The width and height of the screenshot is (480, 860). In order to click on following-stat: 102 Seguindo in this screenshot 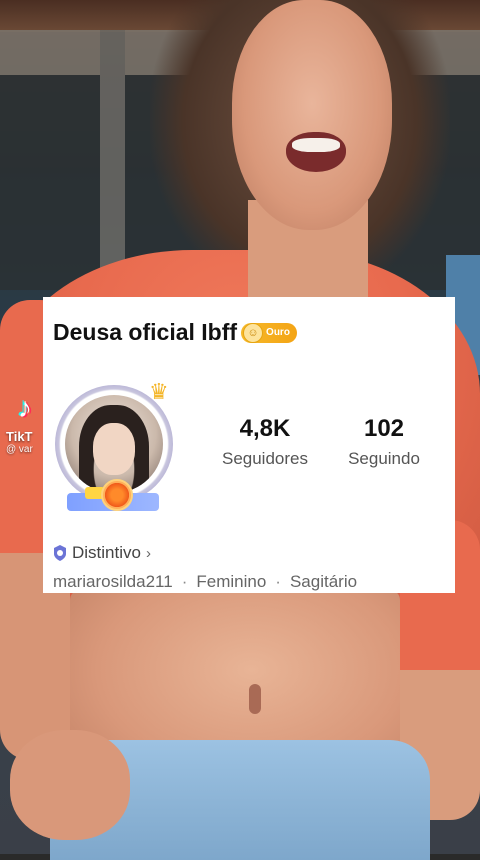, I will do `click(384, 442)`.